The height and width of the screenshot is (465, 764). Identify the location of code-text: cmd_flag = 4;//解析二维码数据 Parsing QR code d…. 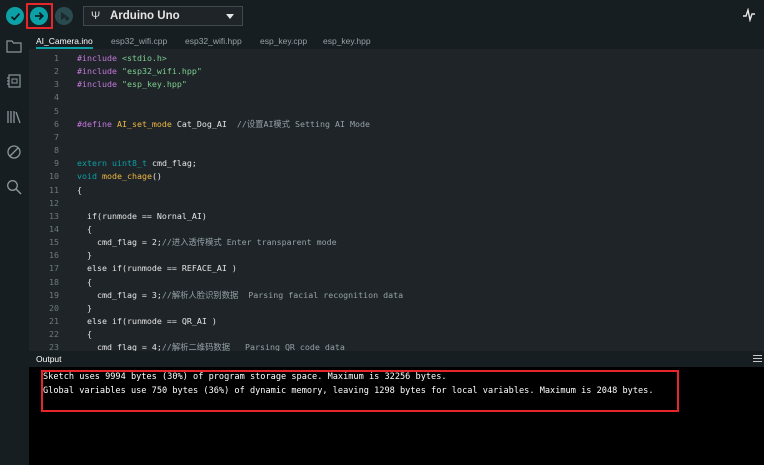
(211, 346).